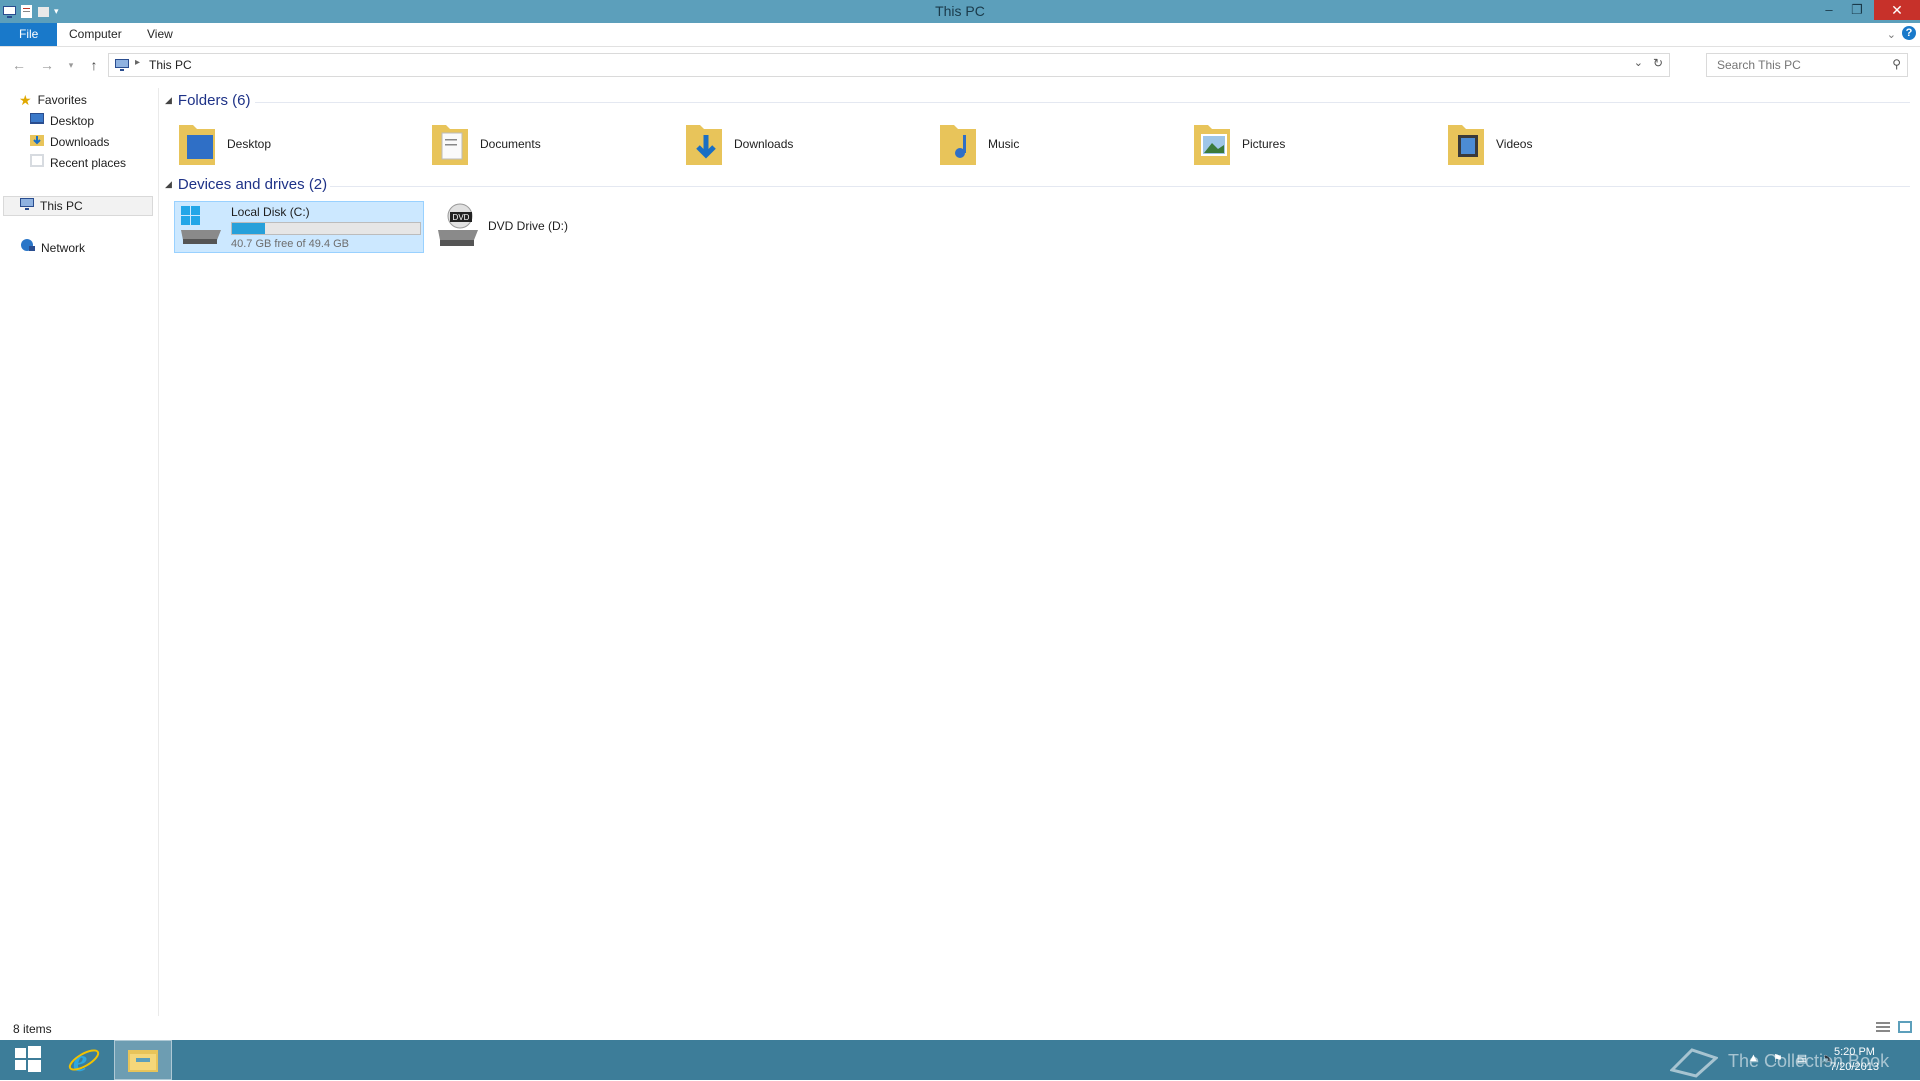 The width and height of the screenshot is (1920, 1081). I want to click on folder-label: Pictures, so click(1264, 144).